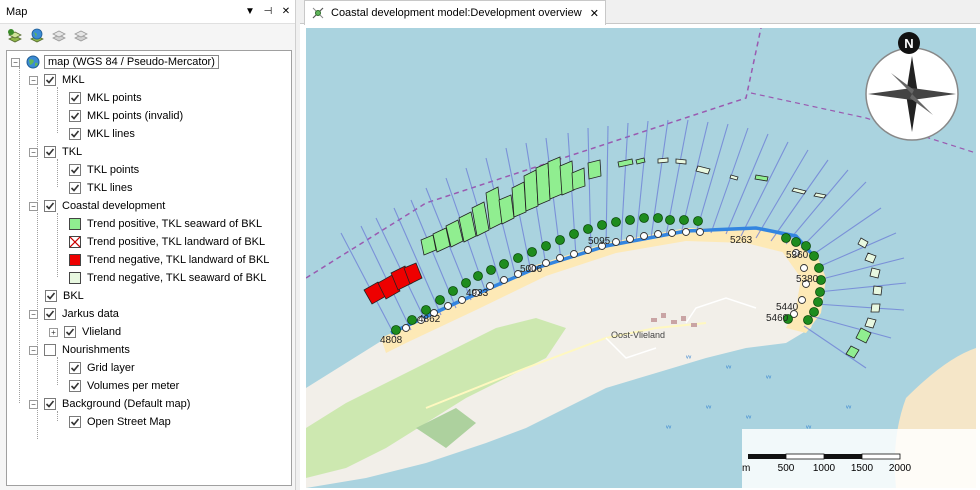  What do you see at coordinates (286, 11) in the screenshot?
I see `panel-close-icon: ✕` at bounding box center [286, 11].